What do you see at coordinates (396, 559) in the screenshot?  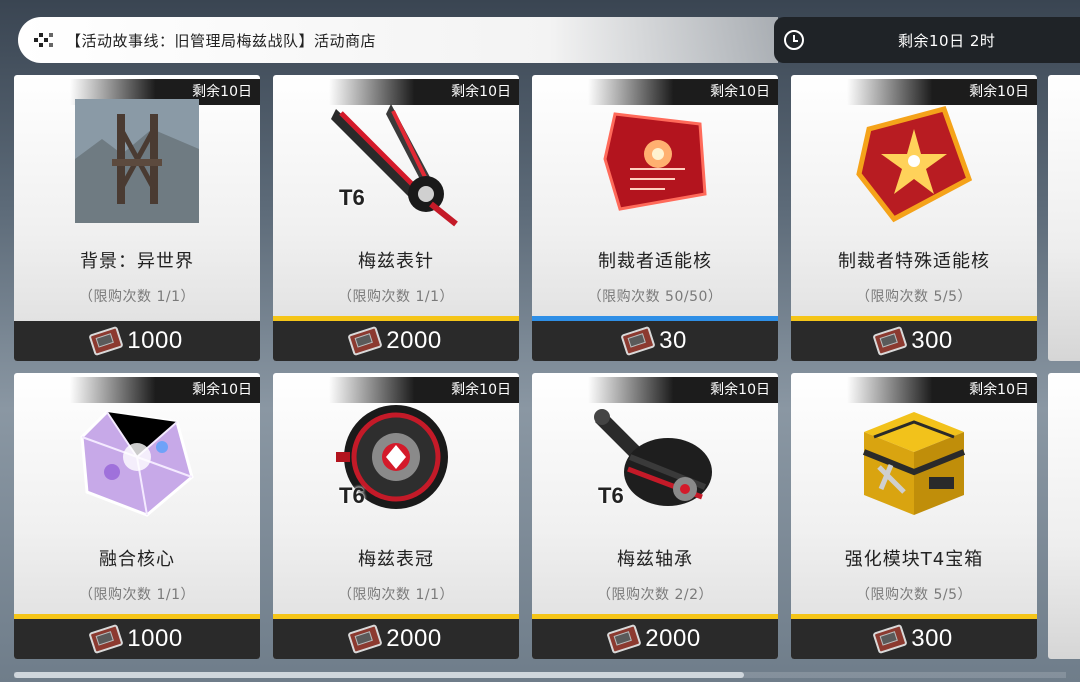 I see `item-name: 梅兹表冠` at bounding box center [396, 559].